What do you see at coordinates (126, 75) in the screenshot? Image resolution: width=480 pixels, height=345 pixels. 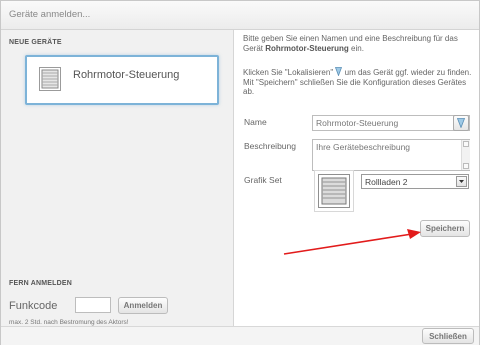 I see `device-card-name: Rohrmotor-Steuerung` at bounding box center [126, 75].